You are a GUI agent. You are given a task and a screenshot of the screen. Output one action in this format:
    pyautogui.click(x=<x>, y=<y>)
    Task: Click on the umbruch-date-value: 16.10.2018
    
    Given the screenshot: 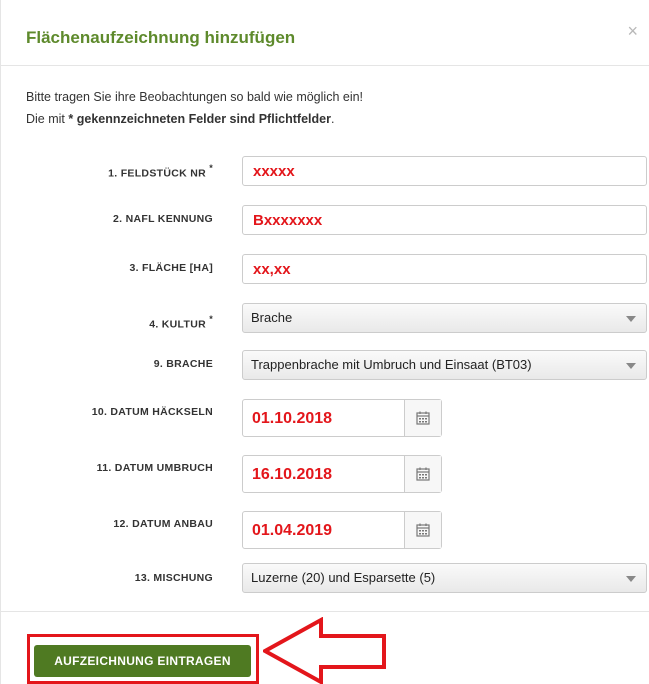 What is the action you would take?
    pyautogui.click(x=292, y=474)
    